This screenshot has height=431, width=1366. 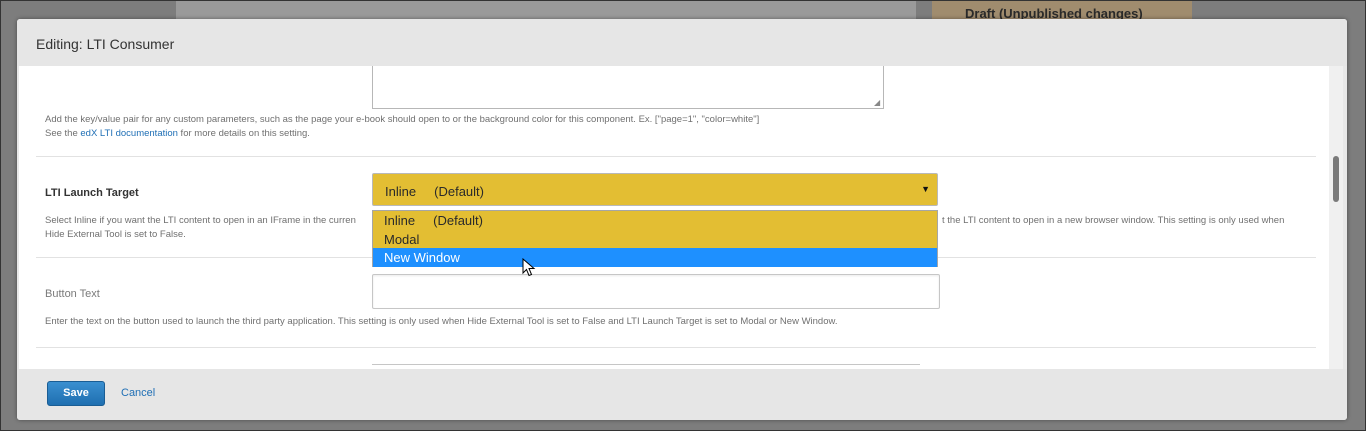 What do you see at coordinates (76, 393) in the screenshot?
I see `save-button: Save` at bounding box center [76, 393].